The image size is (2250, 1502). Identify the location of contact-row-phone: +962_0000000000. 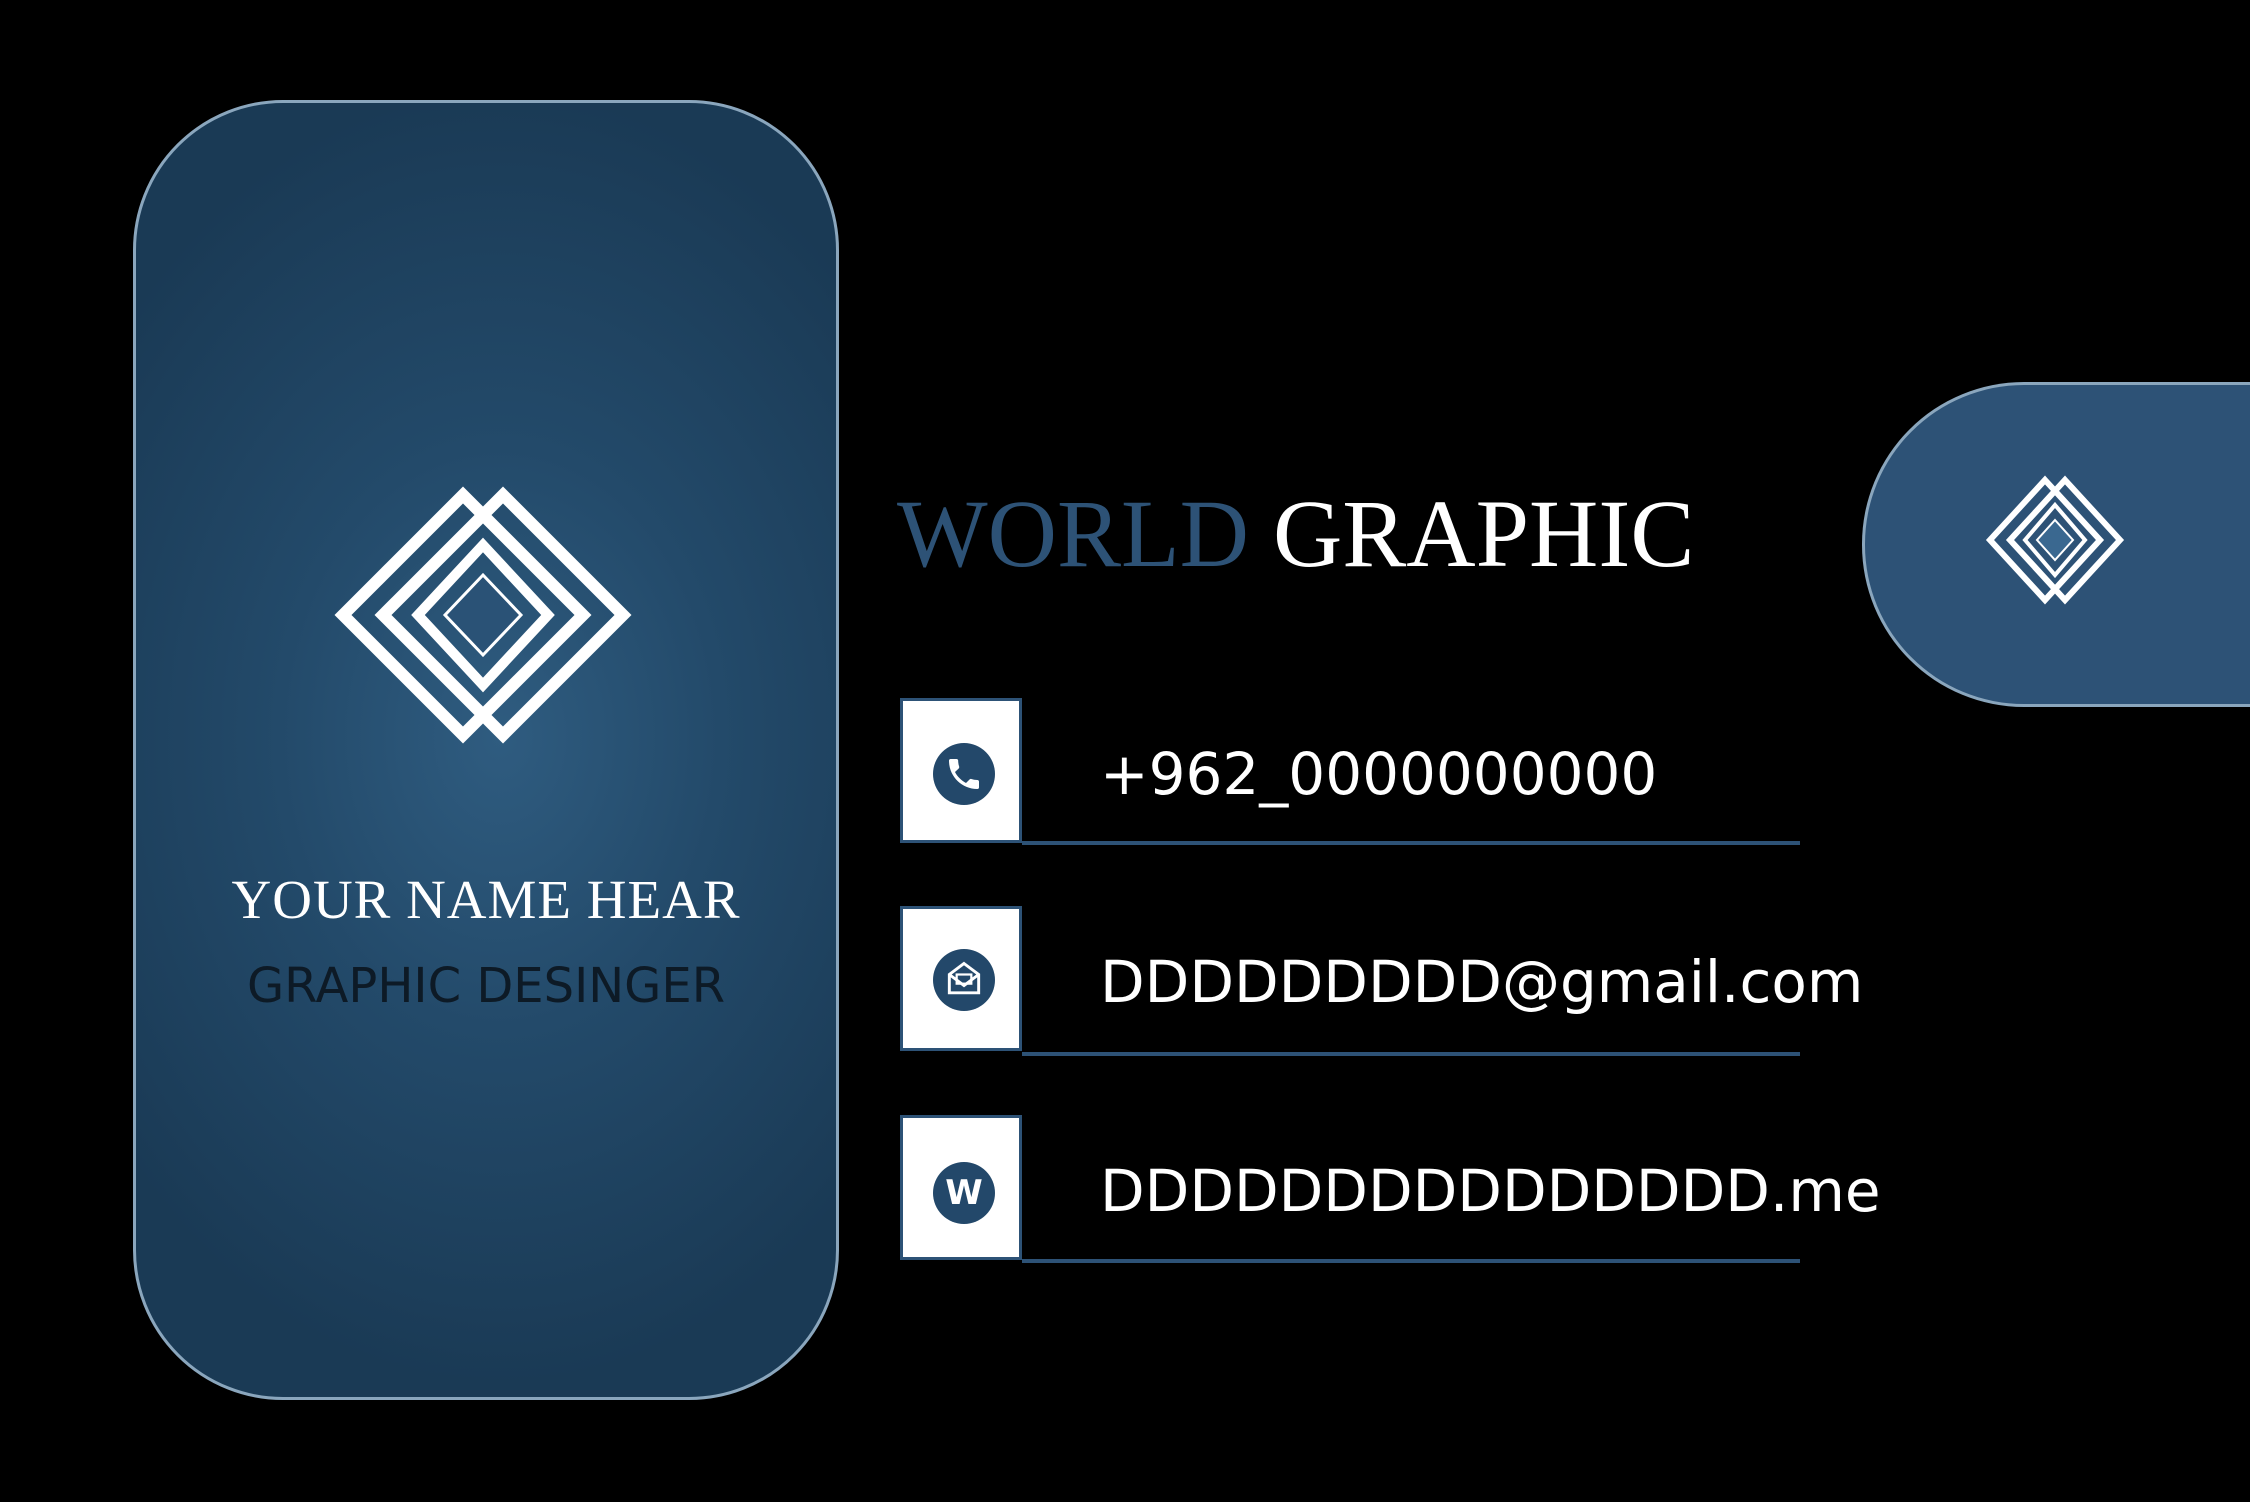
(1350, 773).